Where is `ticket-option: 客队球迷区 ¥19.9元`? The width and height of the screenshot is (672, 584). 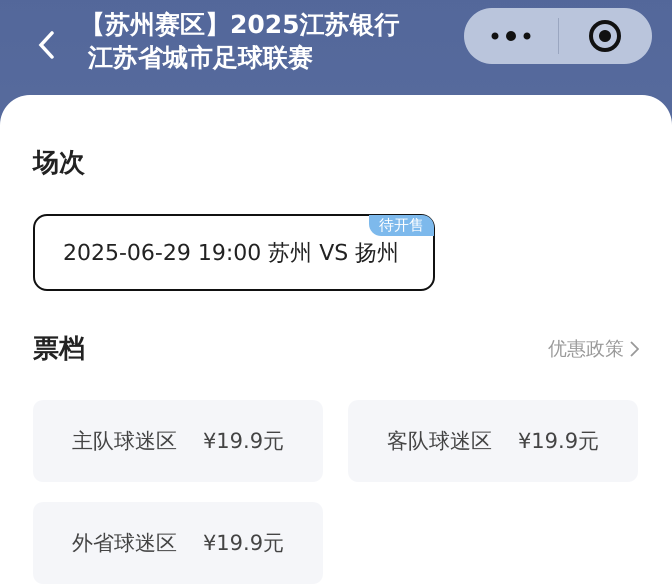
ticket-option: 客队球迷区 ¥19.9元 is located at coordinates (493, 441).